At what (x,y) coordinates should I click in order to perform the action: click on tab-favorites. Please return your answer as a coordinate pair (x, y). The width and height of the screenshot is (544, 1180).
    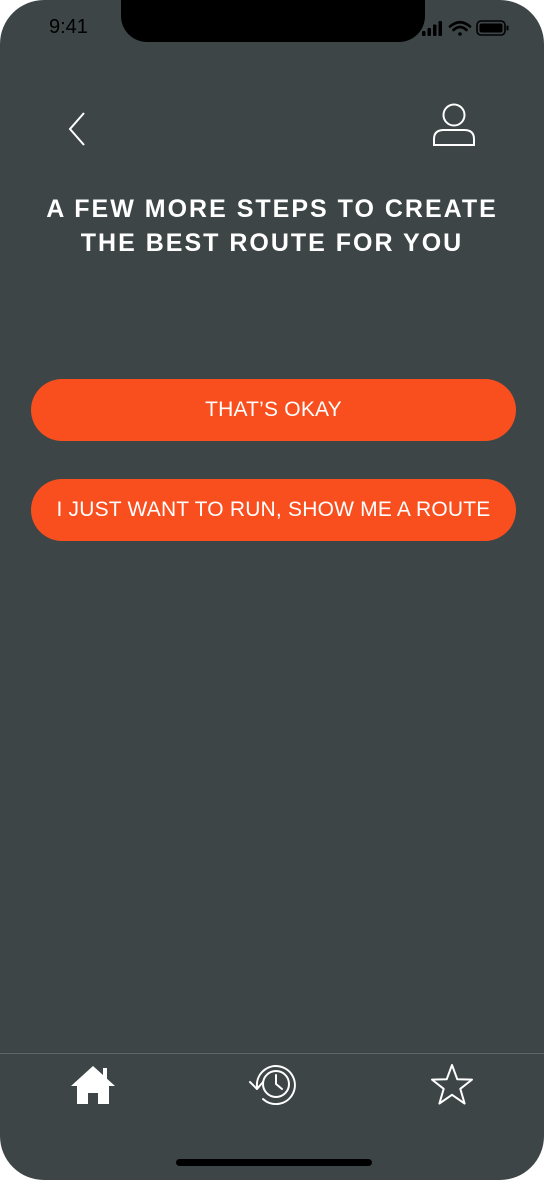
    Looking at the image, I should click on (452, 1085).